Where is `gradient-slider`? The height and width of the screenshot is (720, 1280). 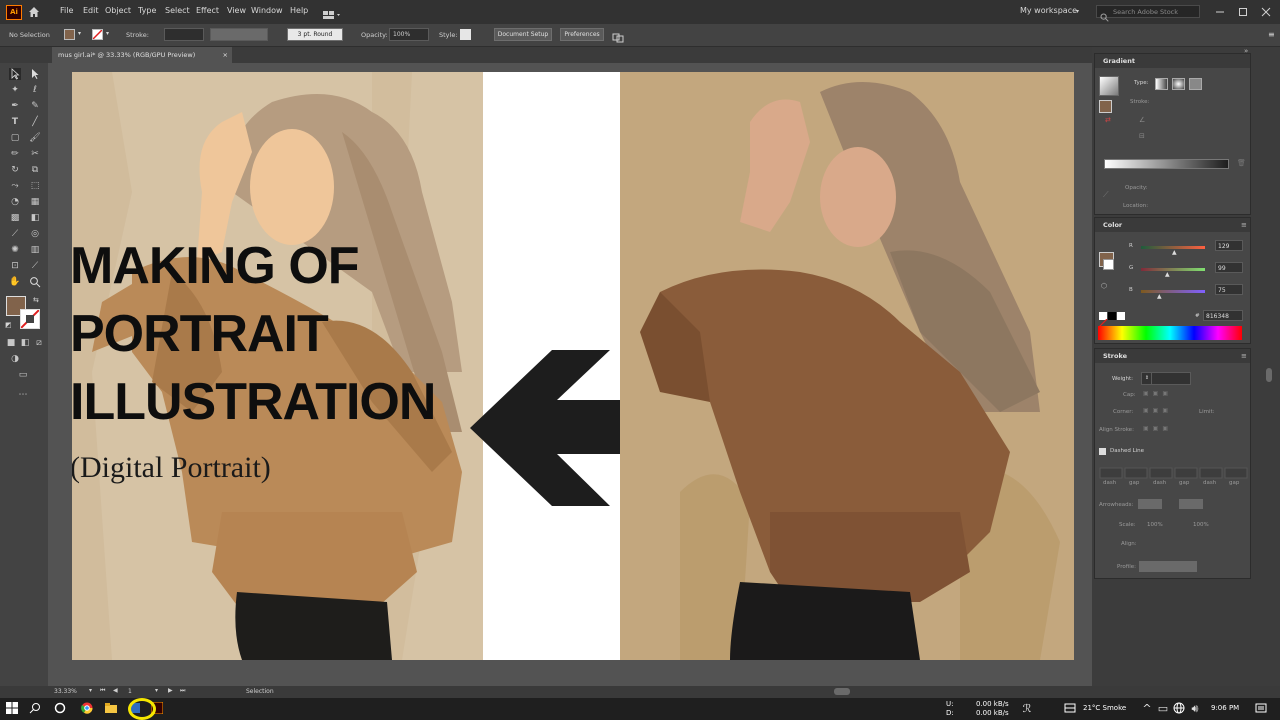
gradient-slider is located at coordinates (1166, 164).